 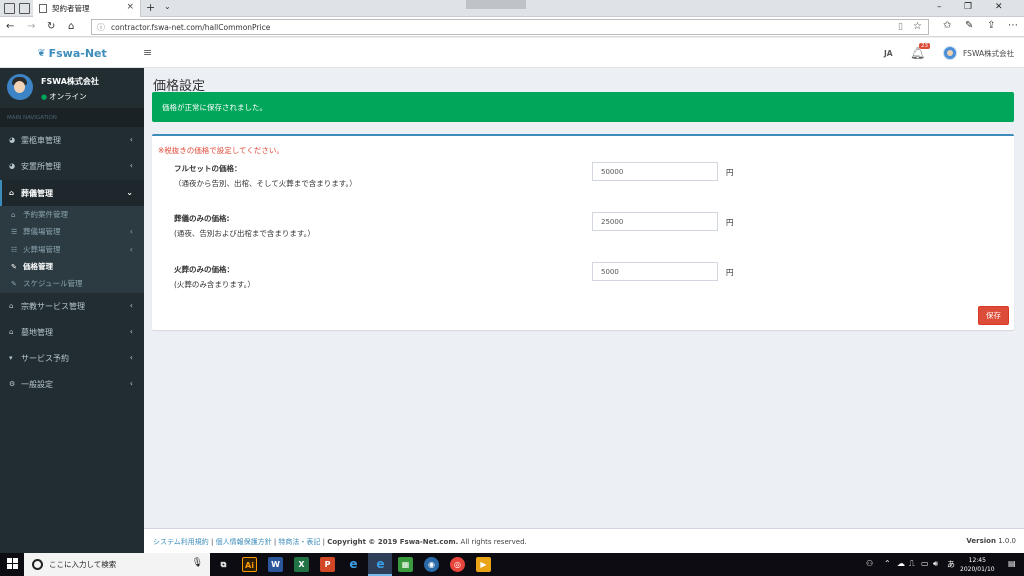 I want to click on funeral-price-input, so click(x=655, y=221).